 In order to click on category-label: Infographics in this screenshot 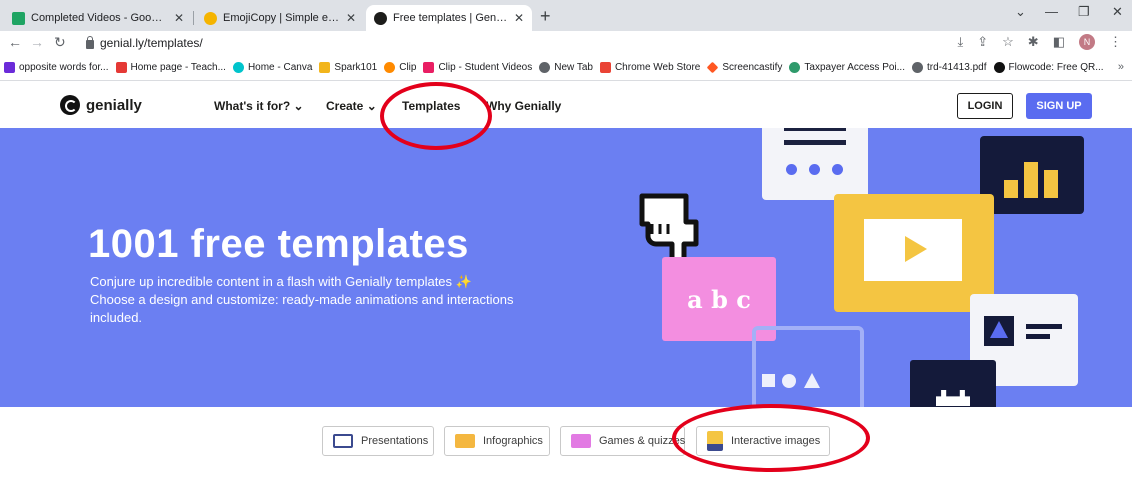, I will do `click(513, 441)`.